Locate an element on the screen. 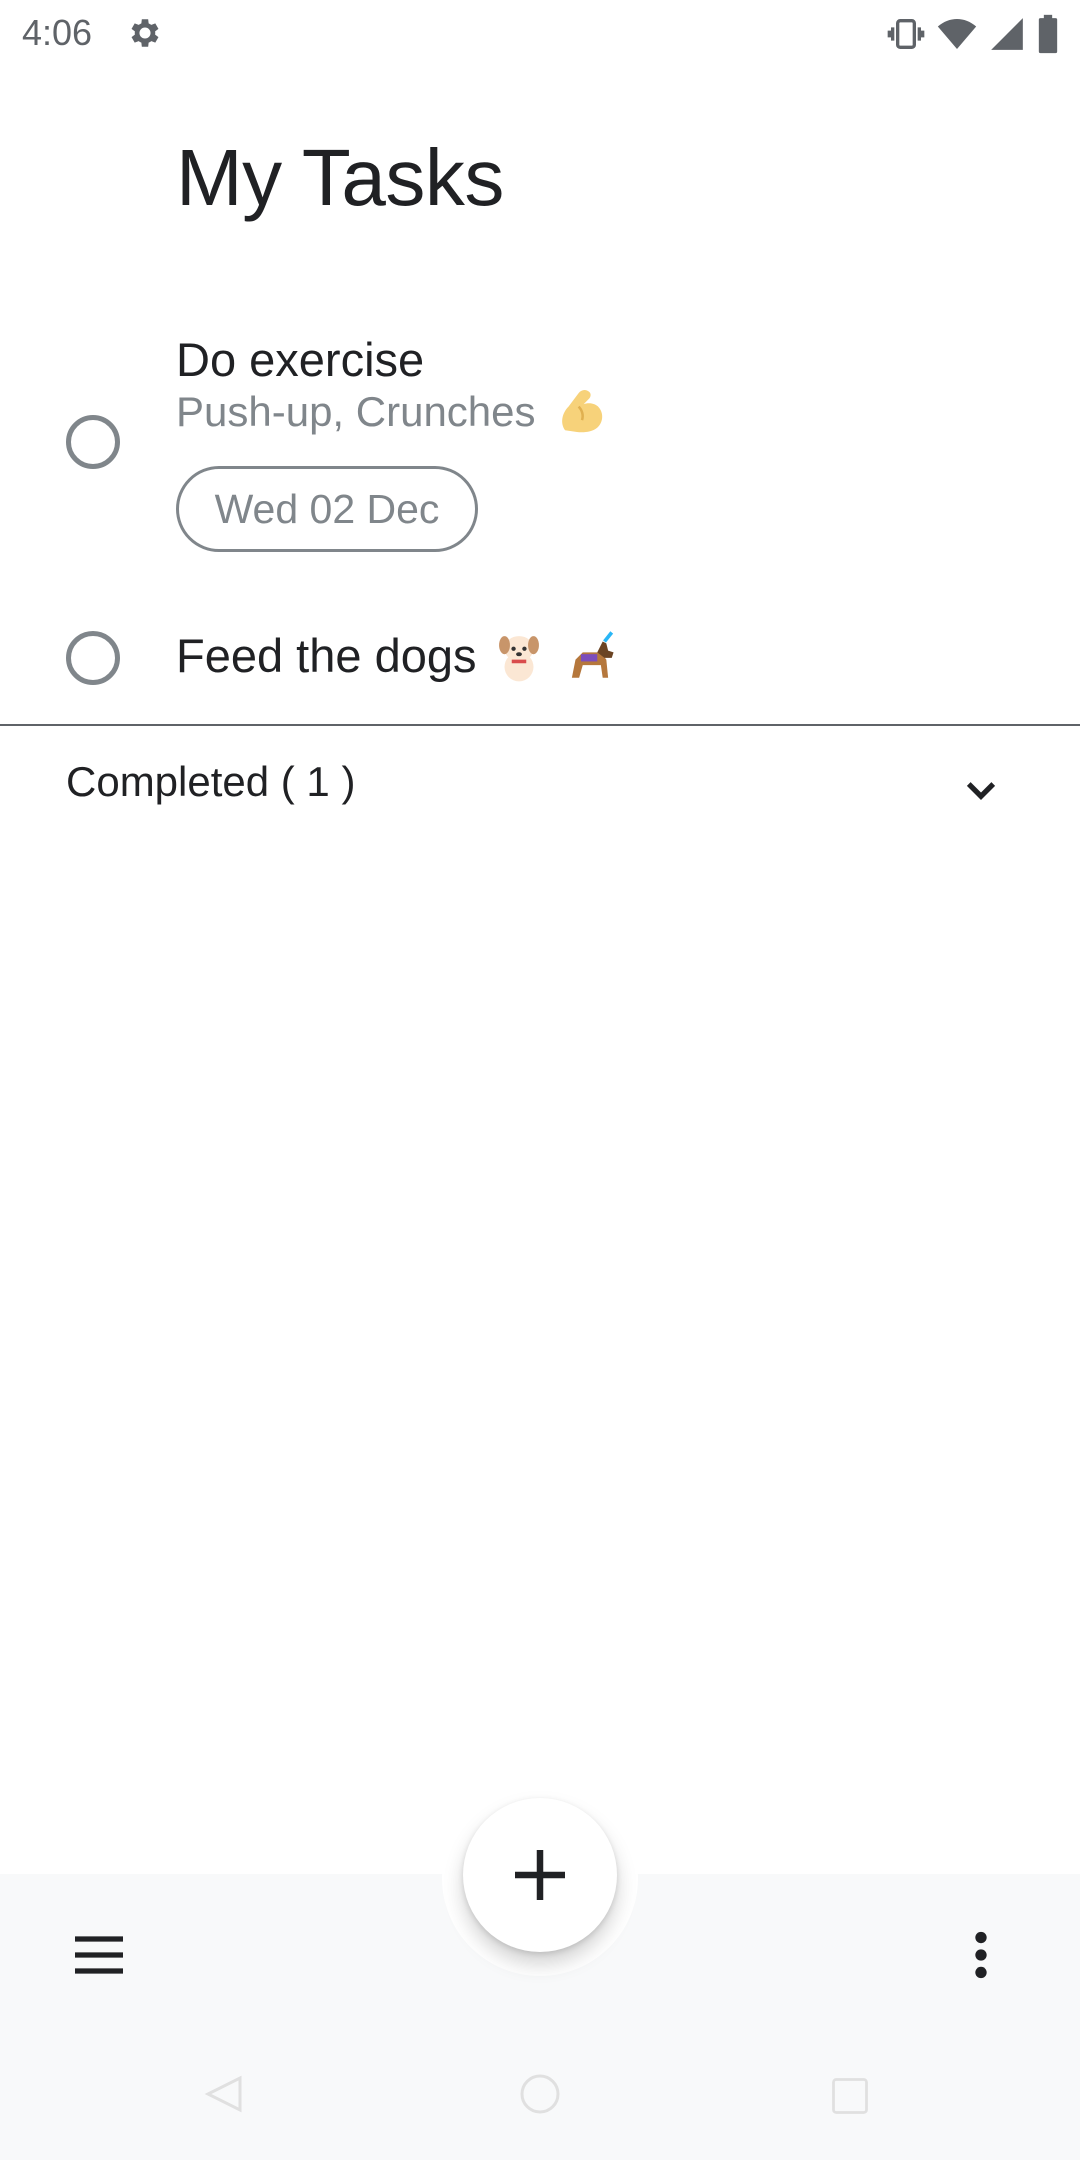  due-date-chip: Wed 02 Dec is located at coordinates (327, 509).